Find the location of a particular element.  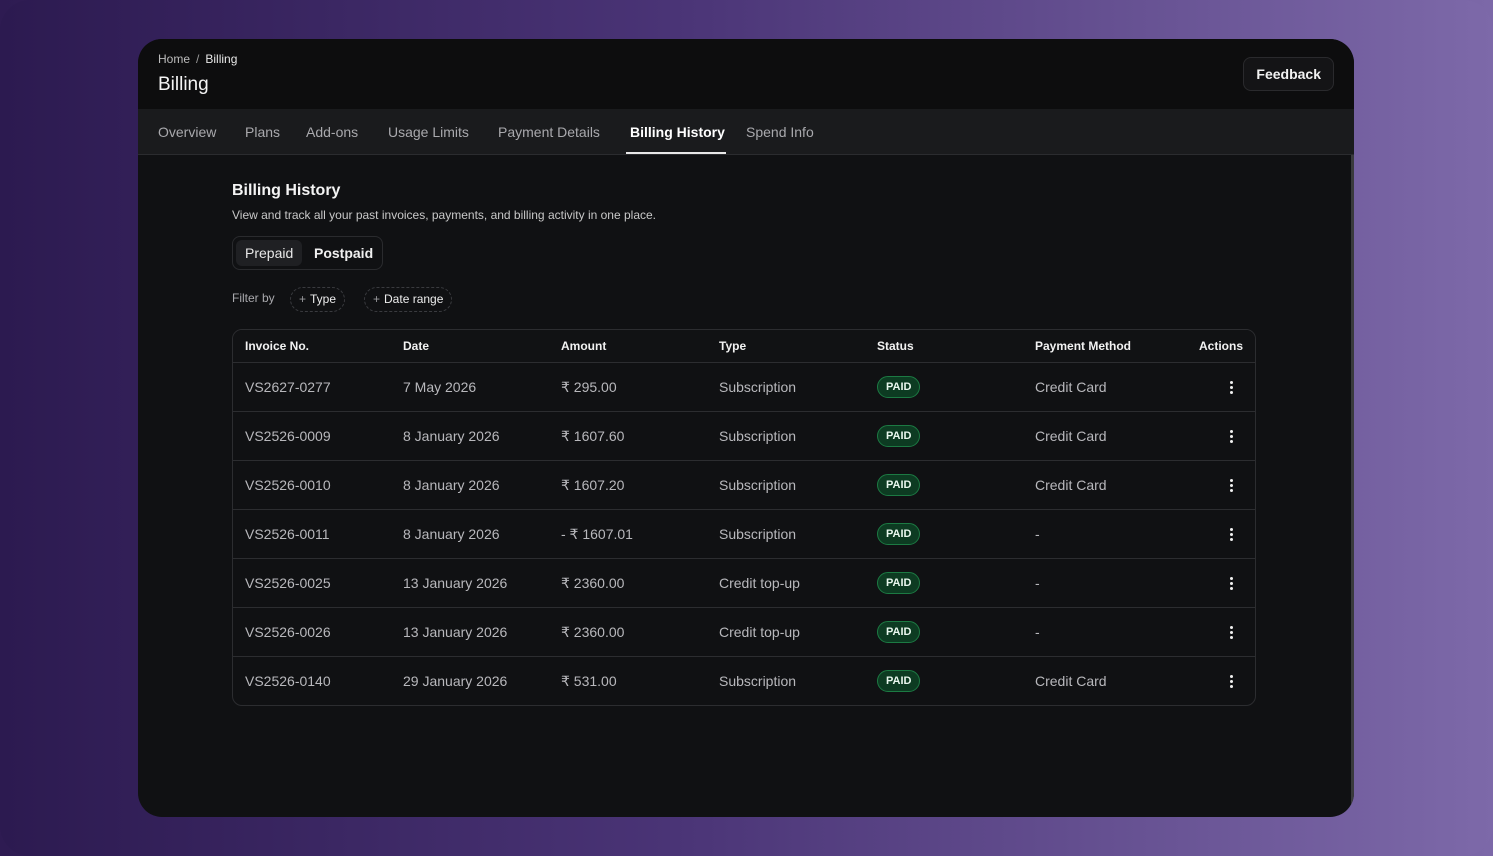

invoice-number: VS2526-0140 is located at coordinates (288, 681).